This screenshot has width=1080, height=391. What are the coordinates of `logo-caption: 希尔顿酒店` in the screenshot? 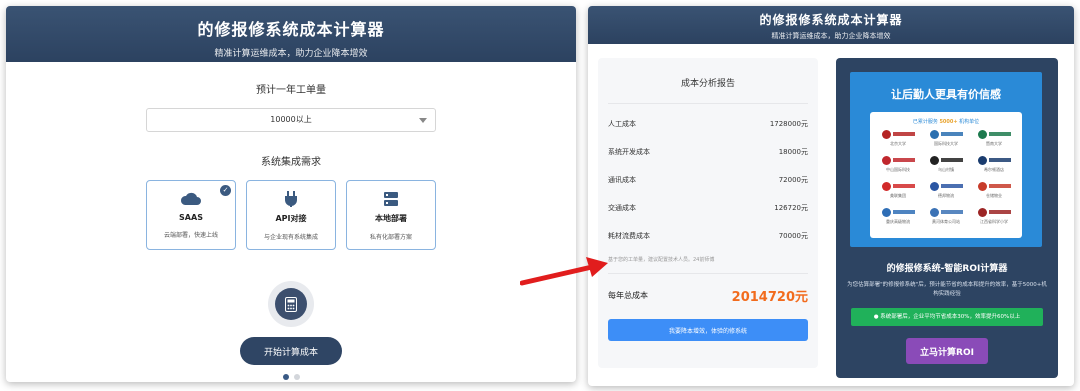 It's located at (994, 169).